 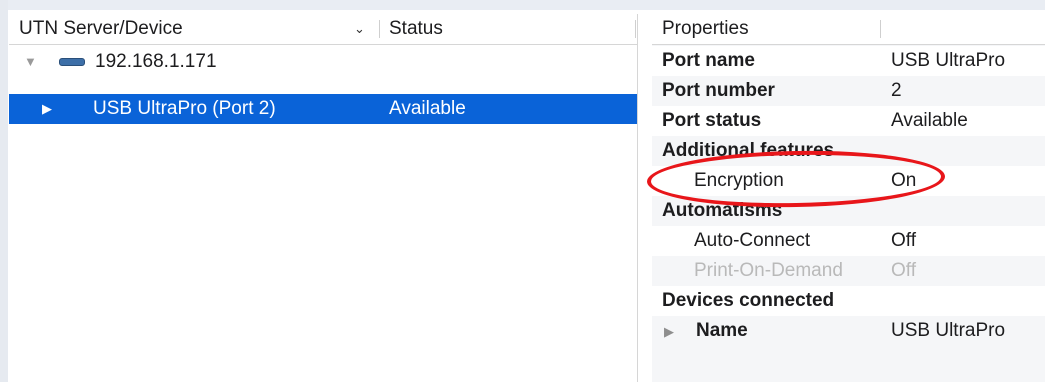 I want to click on property-group-devices-connected: Devices connected, so click(x=848, y=301).